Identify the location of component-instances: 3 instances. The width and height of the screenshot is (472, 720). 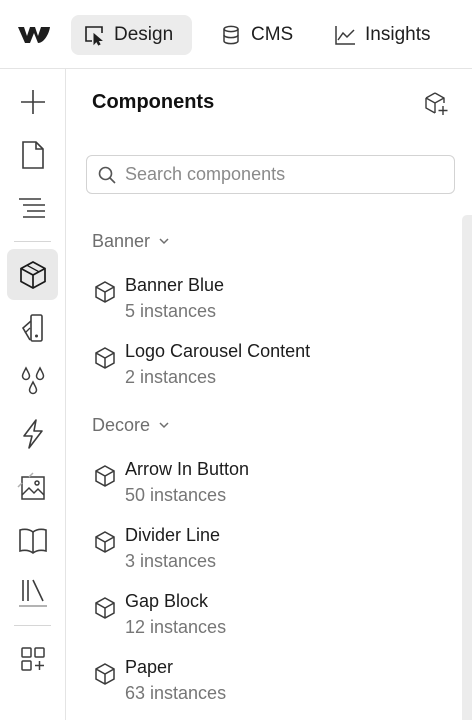
(171, 561).